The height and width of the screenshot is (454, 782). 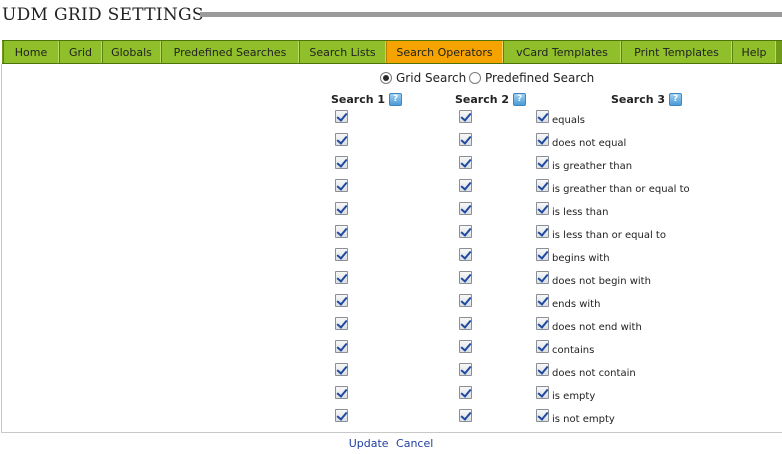 I want to click on grid-search-radio, so click(x=386, y=78).